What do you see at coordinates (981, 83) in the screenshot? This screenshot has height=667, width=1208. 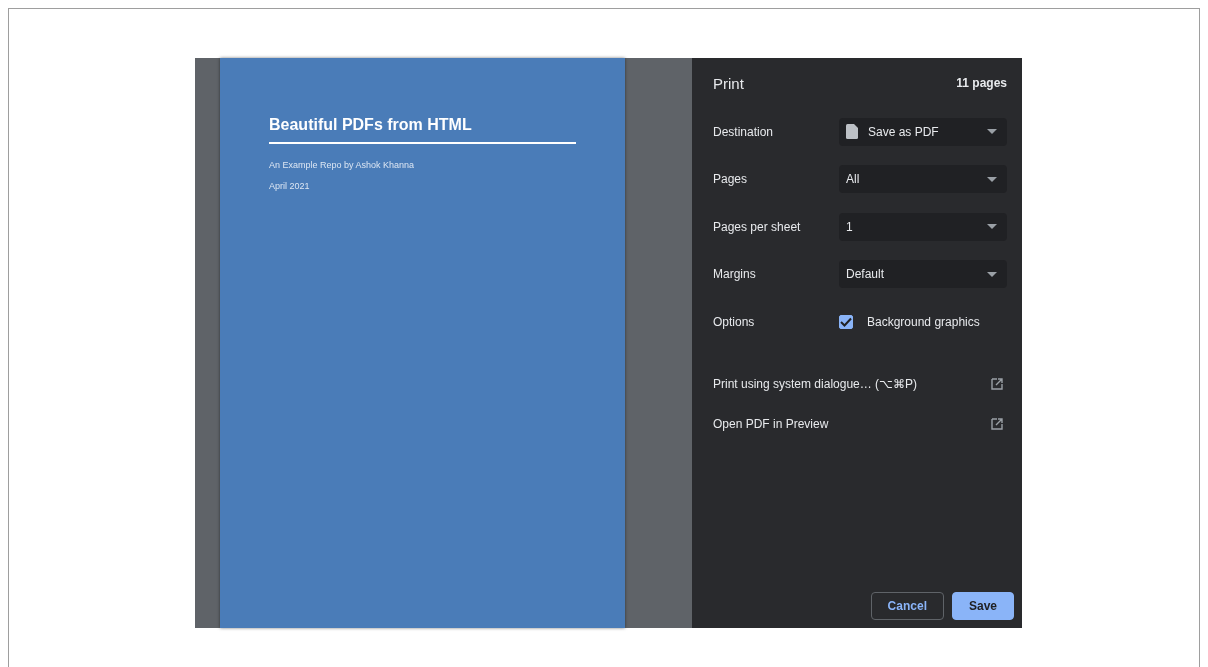 I see `page-count: 11 pages` at bounding box center [981, 83].